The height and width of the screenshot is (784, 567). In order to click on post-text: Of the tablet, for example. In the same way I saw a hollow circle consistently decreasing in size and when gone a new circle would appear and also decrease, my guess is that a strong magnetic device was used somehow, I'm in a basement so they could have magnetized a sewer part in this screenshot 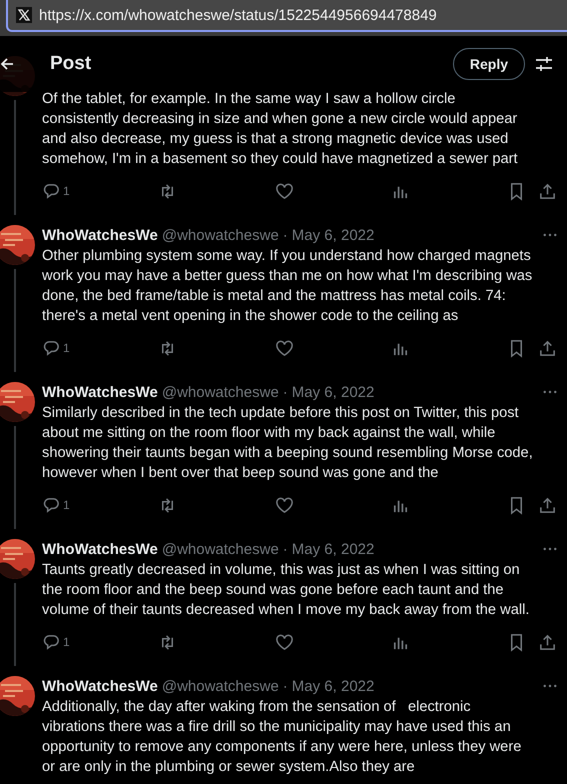, I will do `click(280, 129)`.